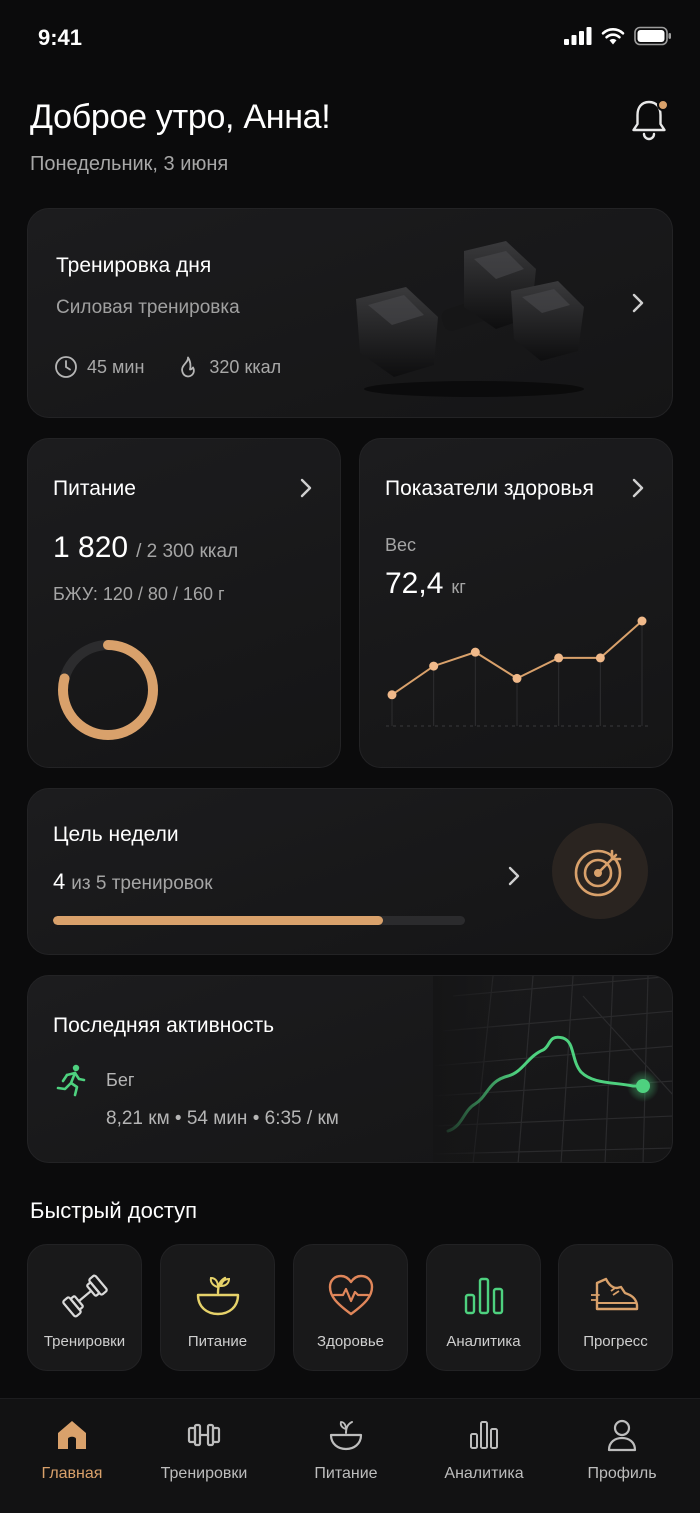  What do you see at coordinates (222, 1118) in the screenshot?
I see `activity-stats: 8,21 км • 54 мин • 6:35 / км` at bounding box center [222, 1118].